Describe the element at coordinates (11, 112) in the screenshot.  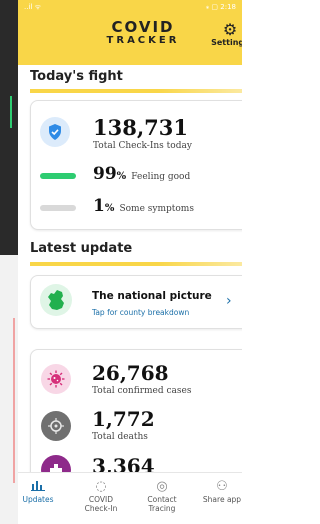
I see `background-green-accent` at that location.